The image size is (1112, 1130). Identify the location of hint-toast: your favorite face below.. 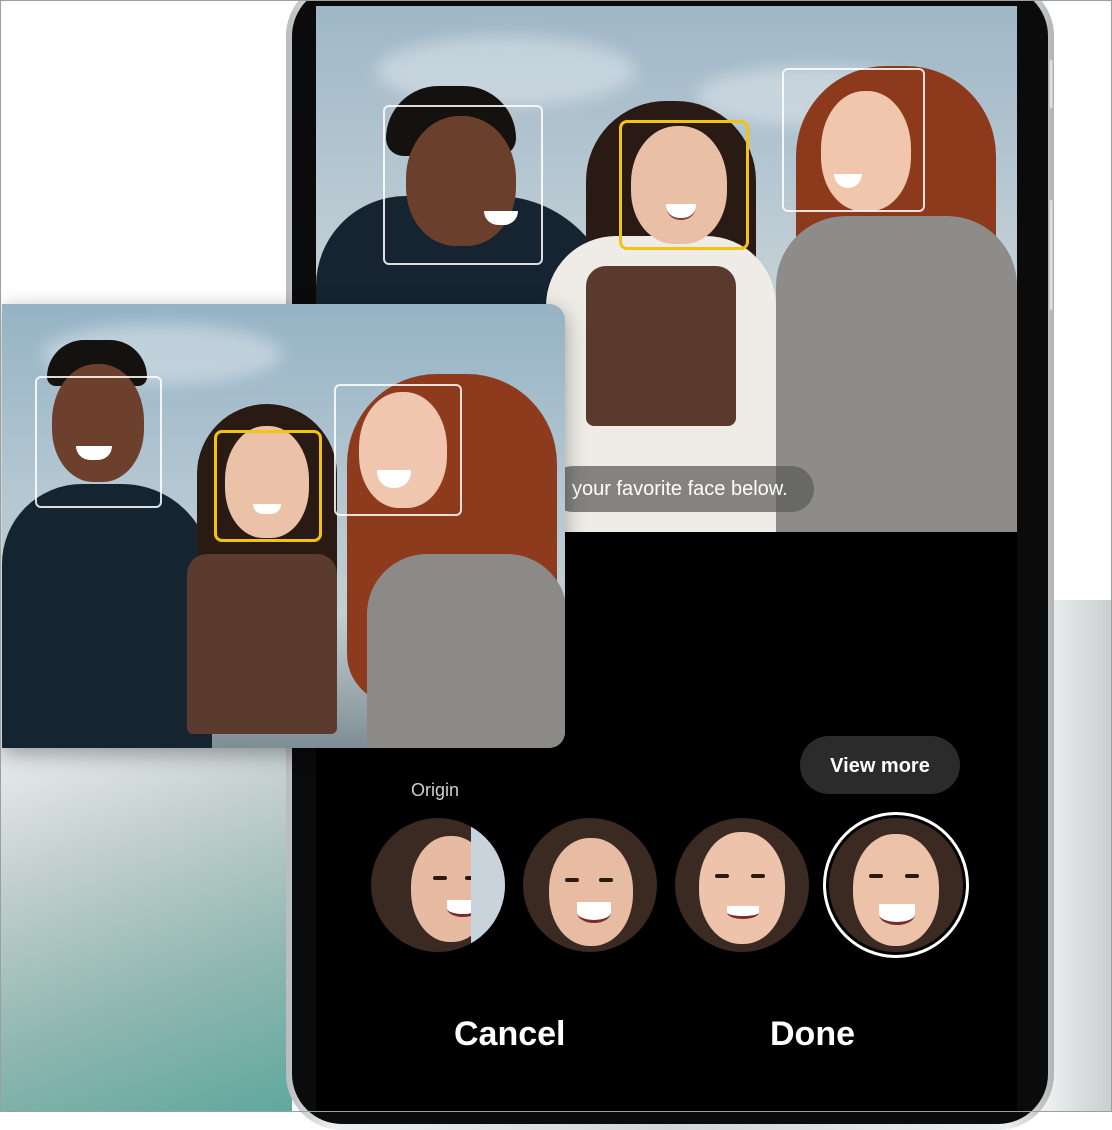
(682, 489).